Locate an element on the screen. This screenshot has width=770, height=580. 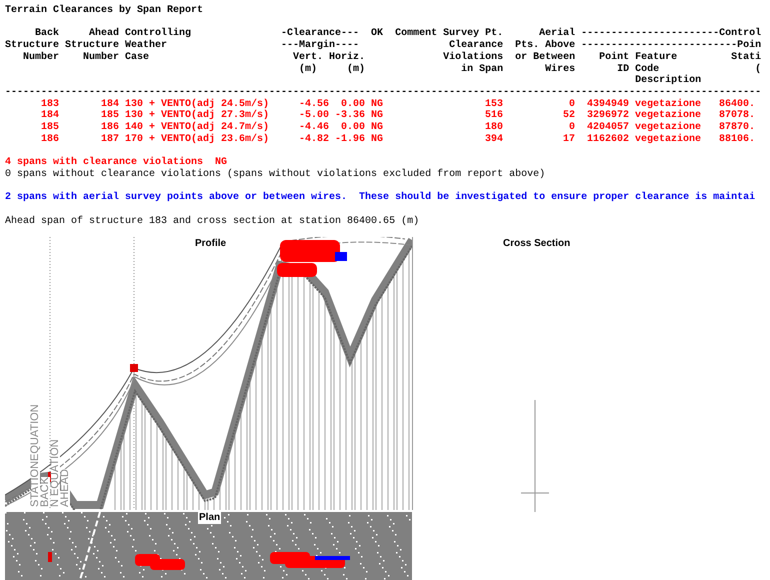
summary-text: Ahead span of structure 183 and cross section at station 86400.65 (m) is located at coordinates (212, 222).